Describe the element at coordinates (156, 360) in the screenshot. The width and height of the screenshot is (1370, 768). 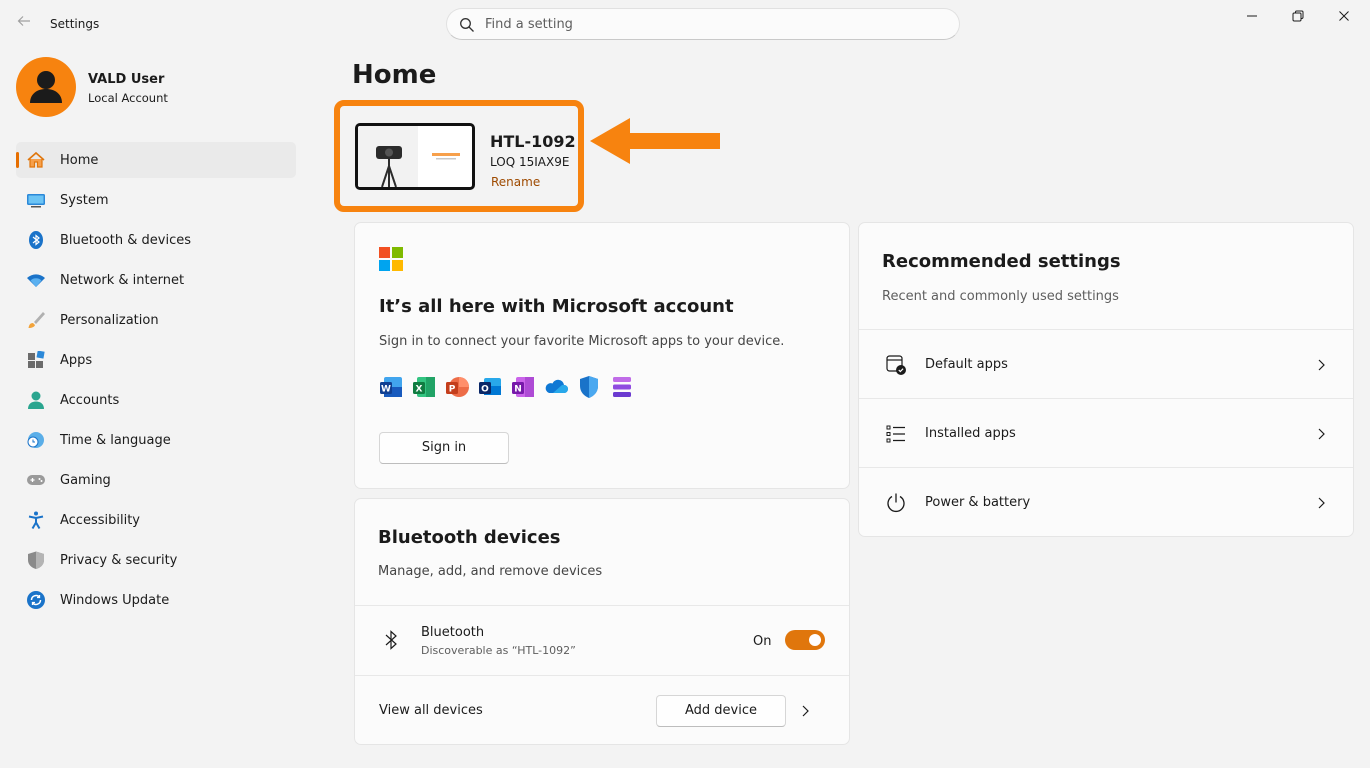
I see `sidebar-item-apps: Apps` at that location.